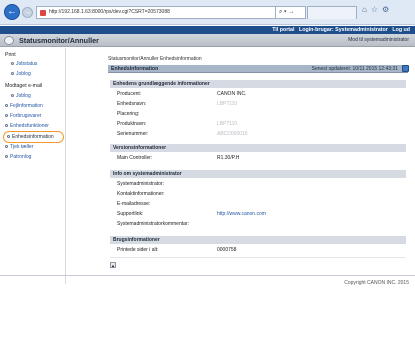 The height and width of the screenshot is (361, 415). I want to click on row-label: Produktnavn:, so click(132, 124).